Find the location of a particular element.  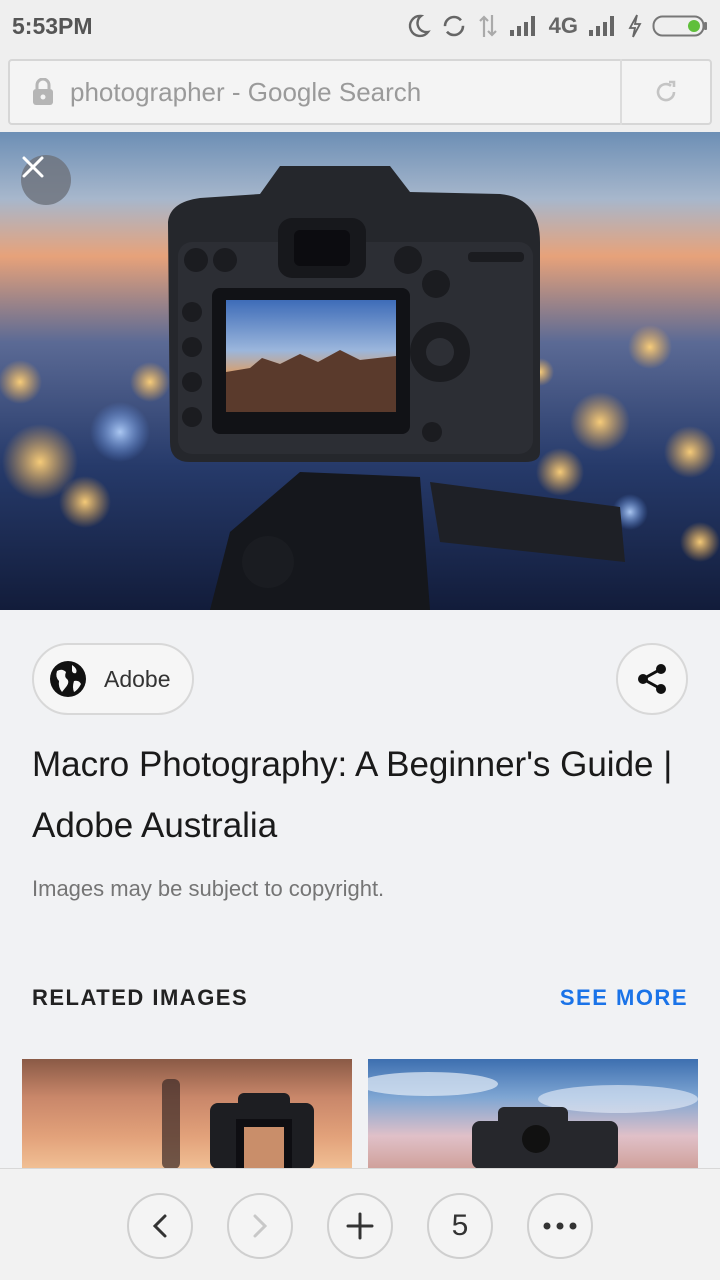

charging-icon is located at coordinates (635, 26).